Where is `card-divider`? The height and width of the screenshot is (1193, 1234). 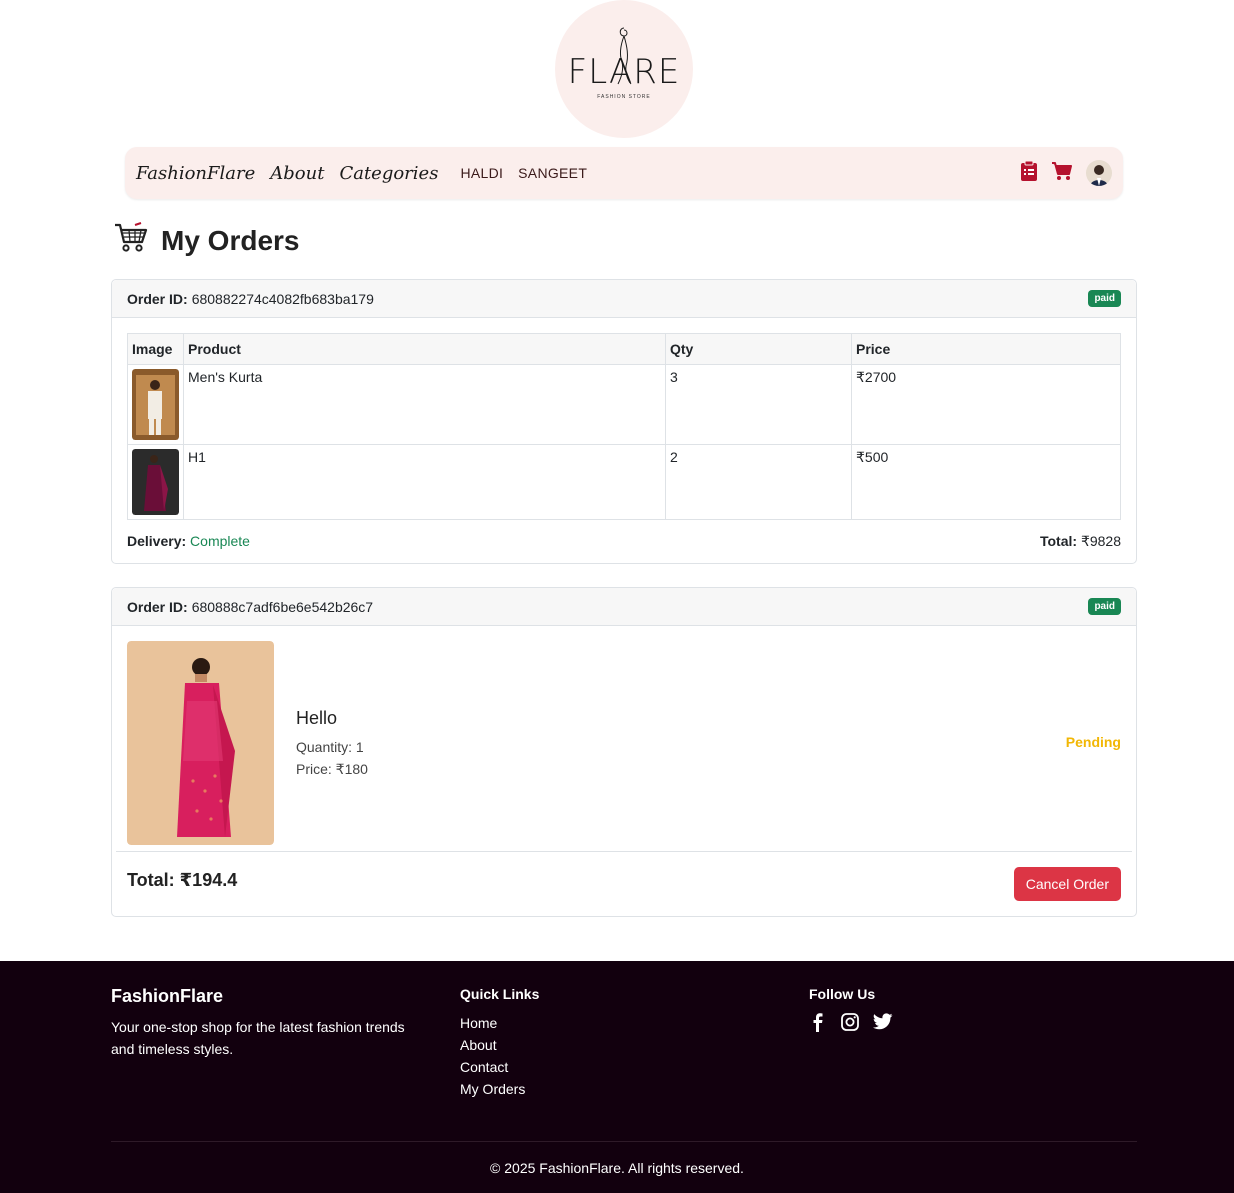 card-divider is located at coordinates (624, 851).